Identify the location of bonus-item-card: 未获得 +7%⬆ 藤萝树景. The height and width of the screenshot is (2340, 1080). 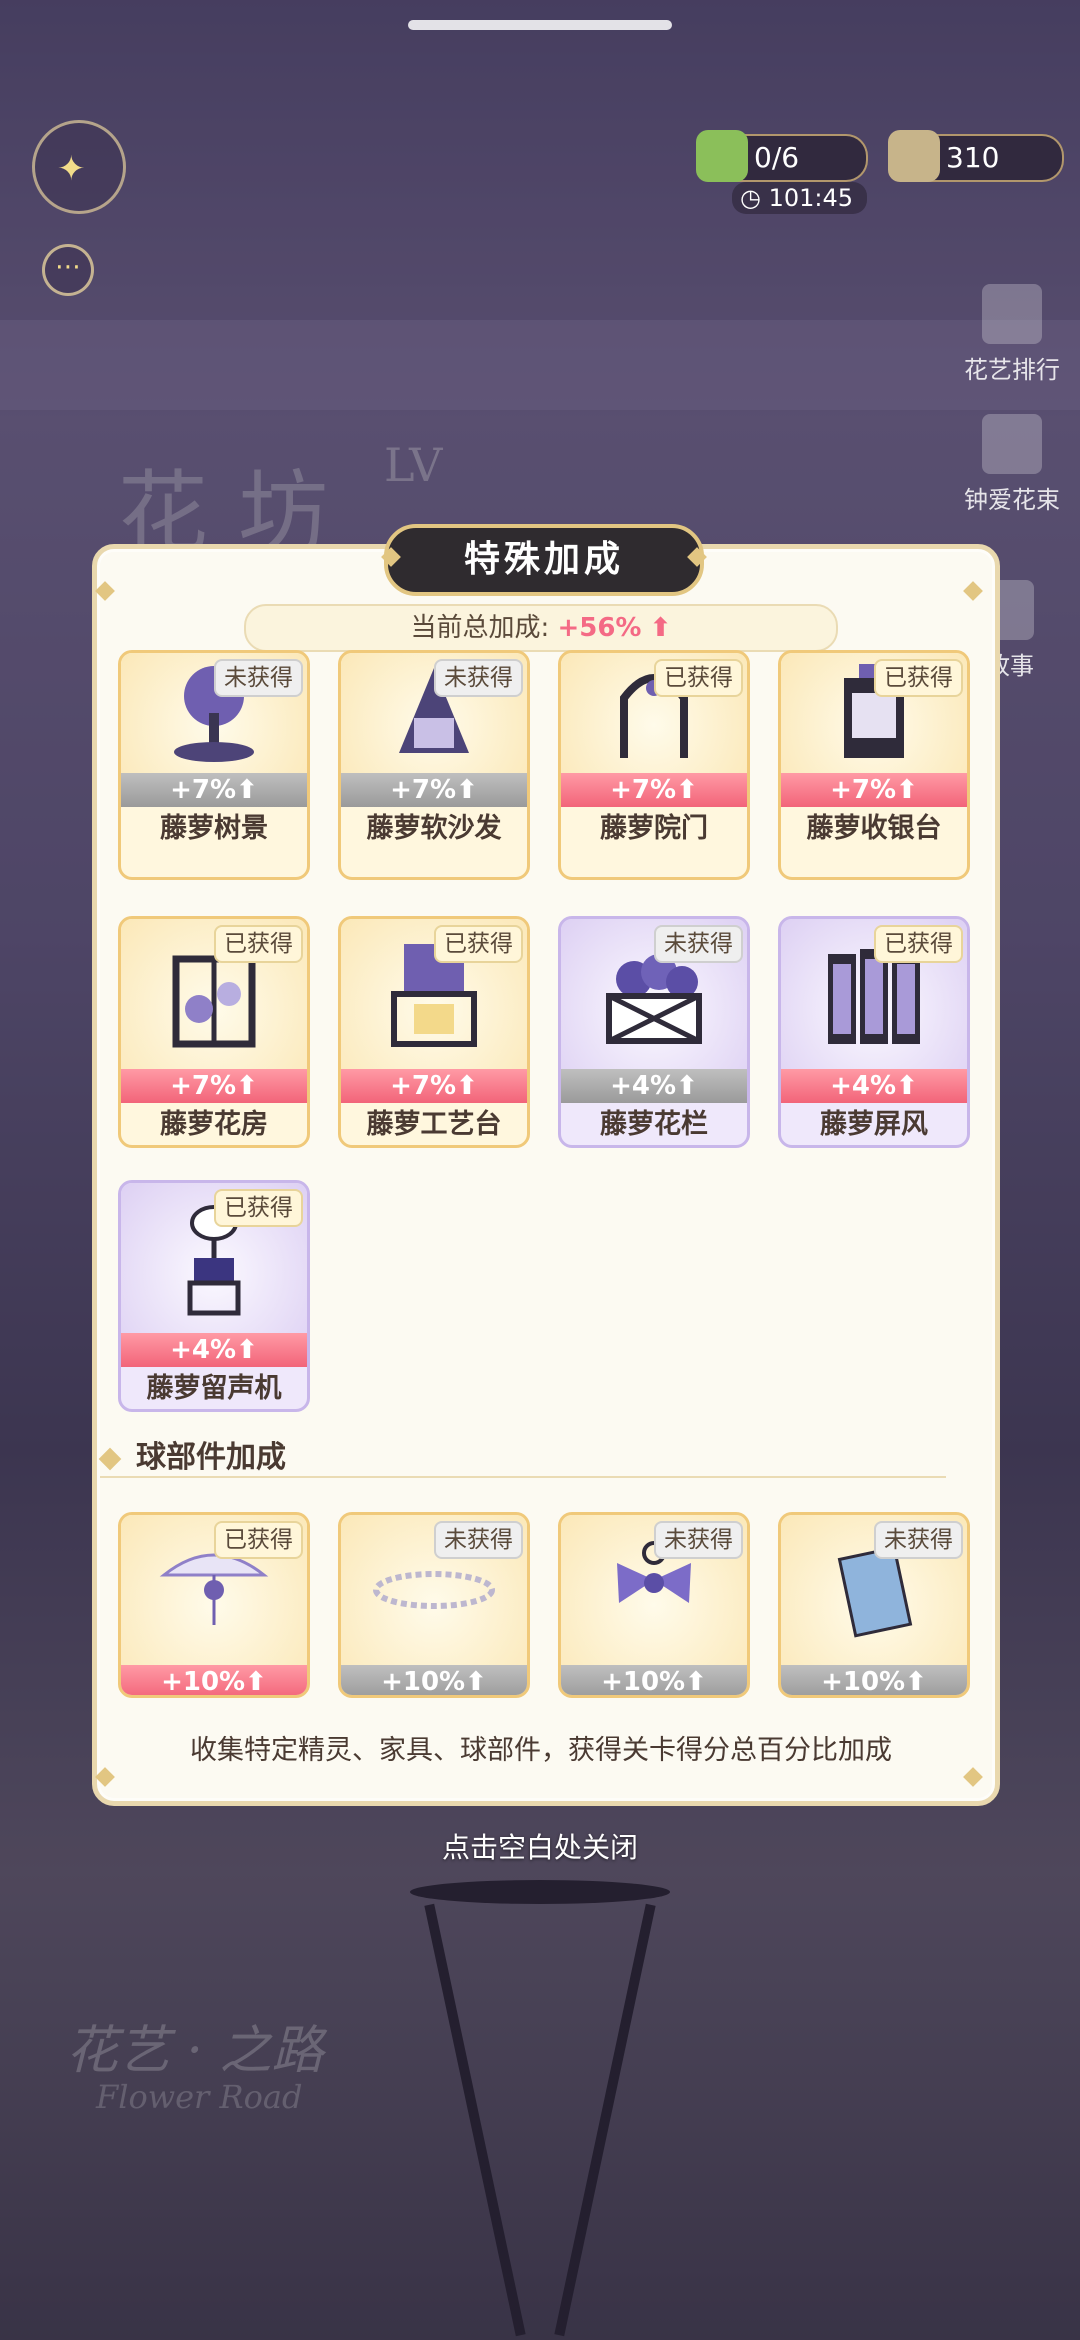
(214, 765).